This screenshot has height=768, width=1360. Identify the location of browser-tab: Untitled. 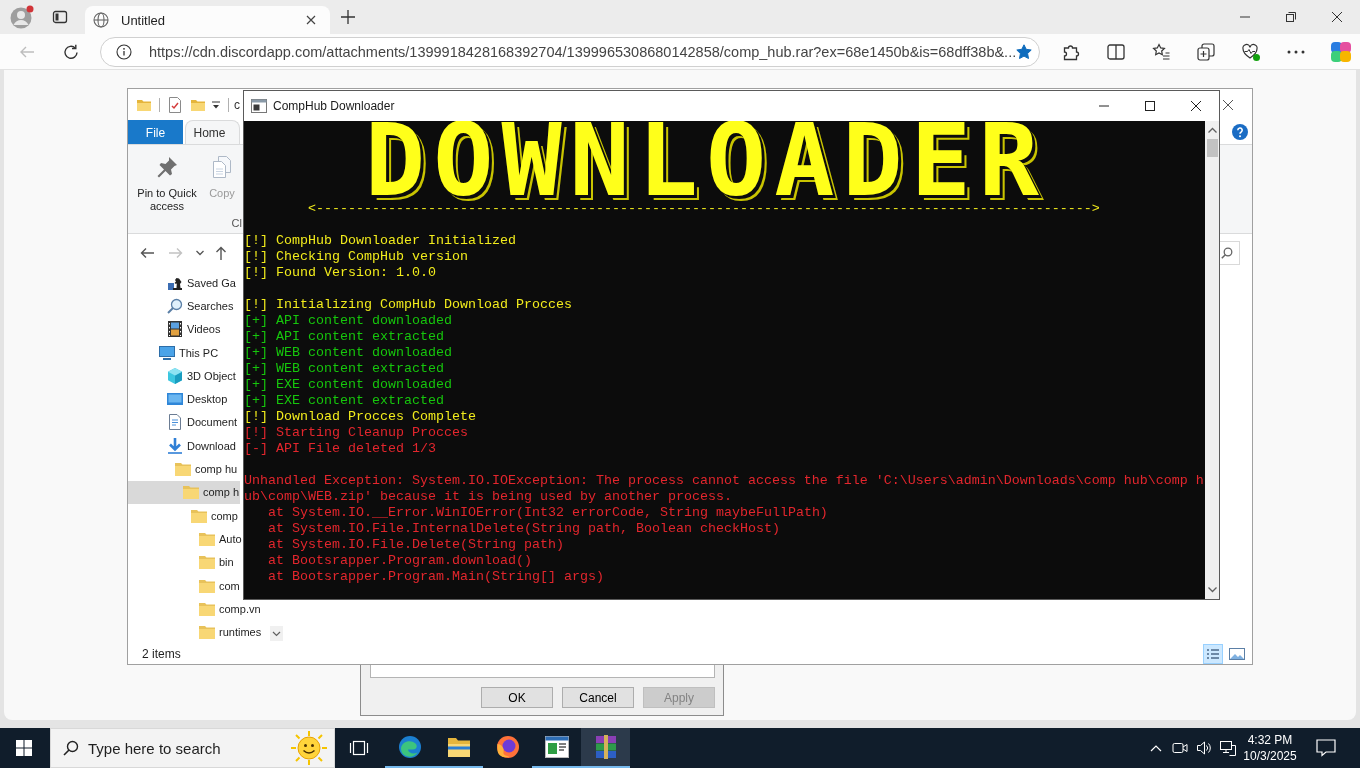
(207, 20).